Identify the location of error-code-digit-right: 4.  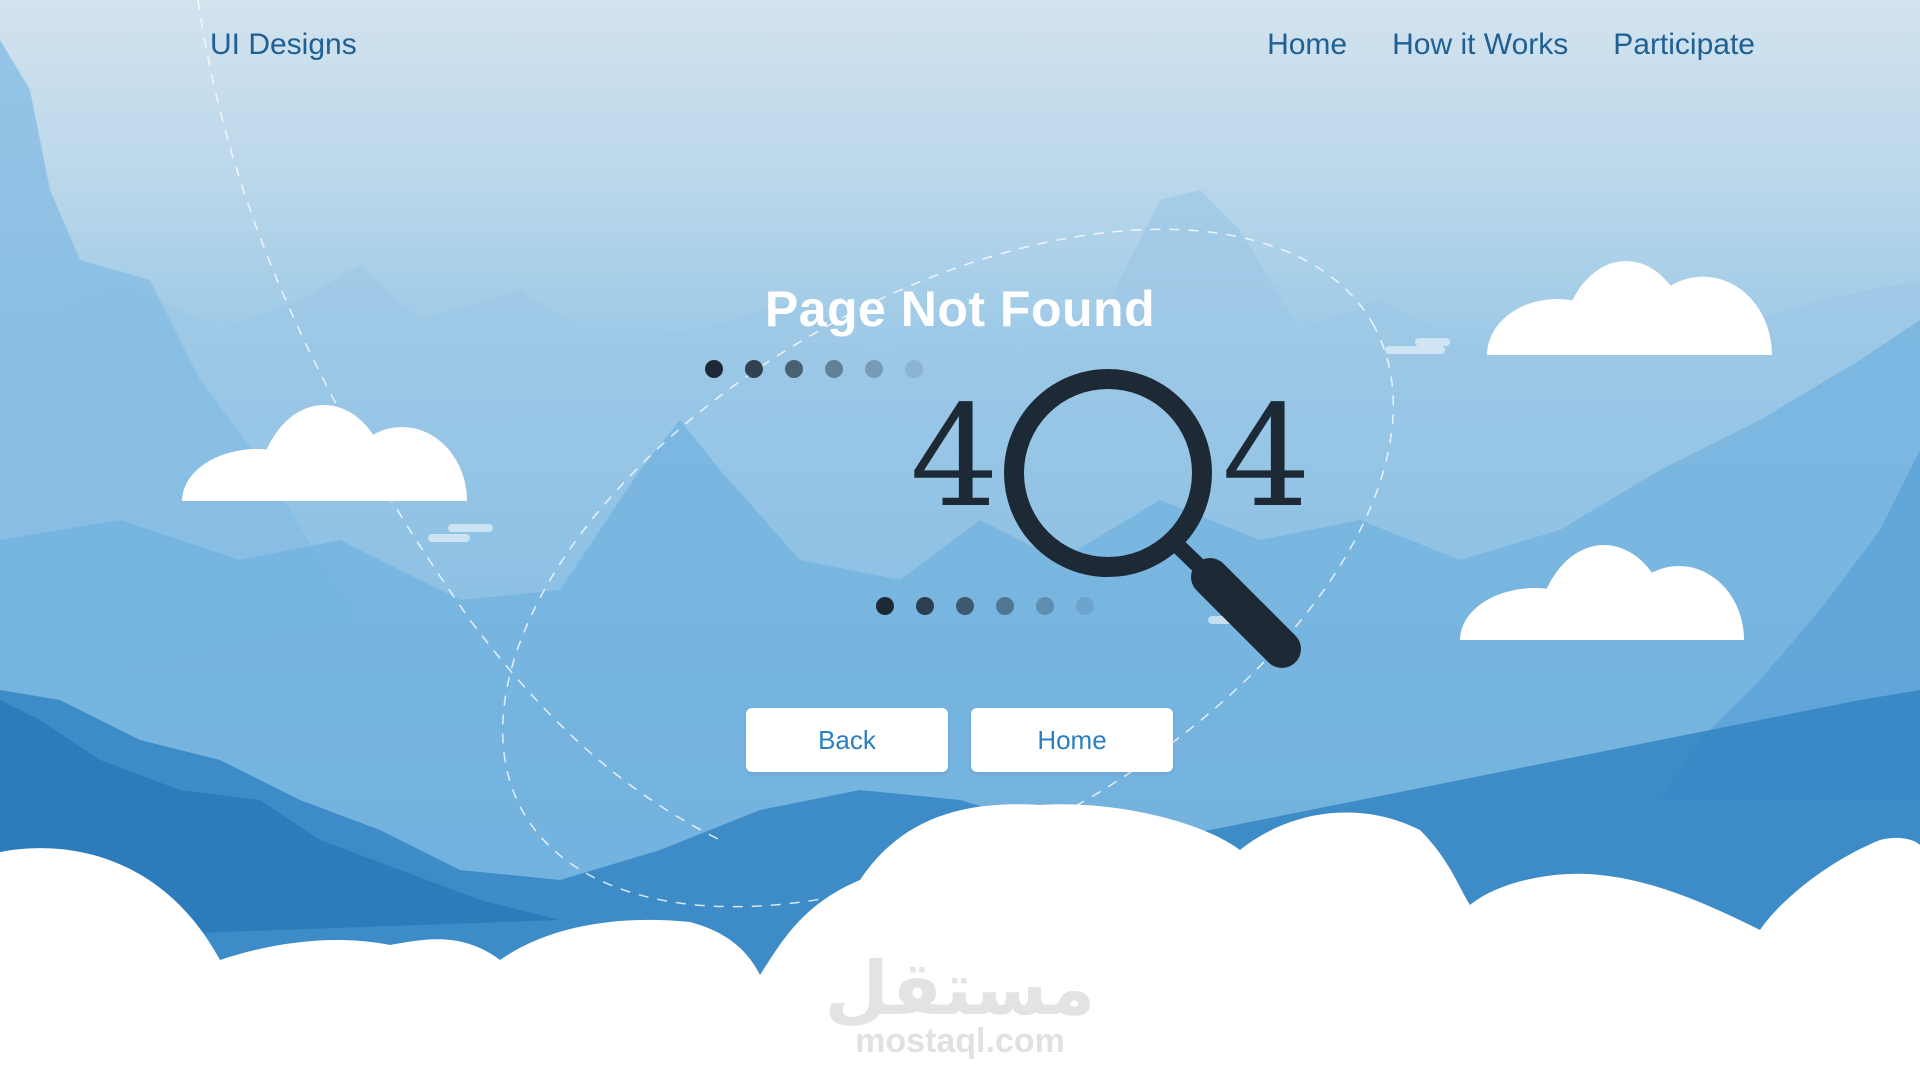
(1267, 457).